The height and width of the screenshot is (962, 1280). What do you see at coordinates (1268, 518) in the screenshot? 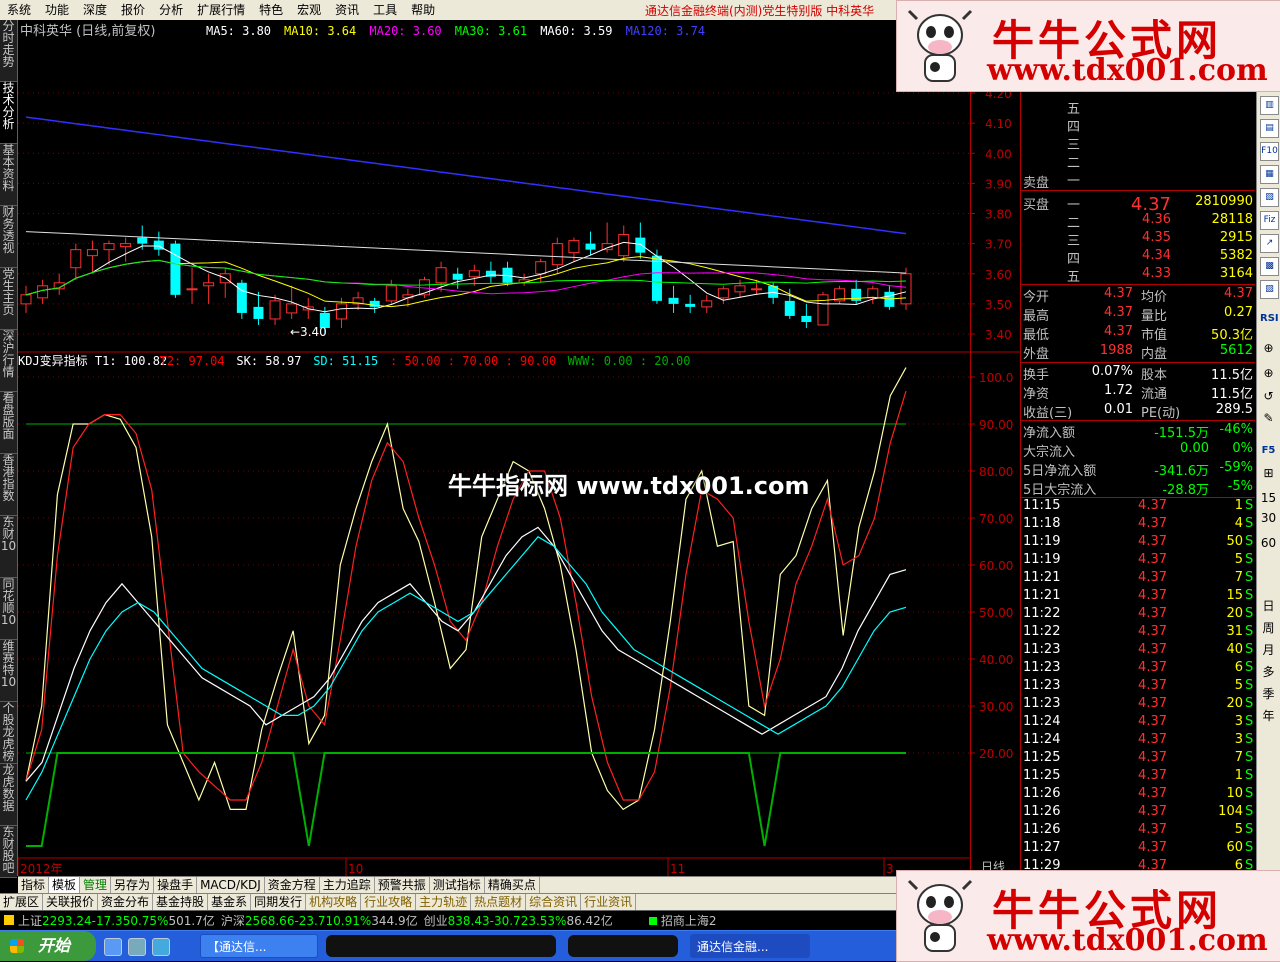
I see `tool-button: 30` at bounding box center [1268, 518].